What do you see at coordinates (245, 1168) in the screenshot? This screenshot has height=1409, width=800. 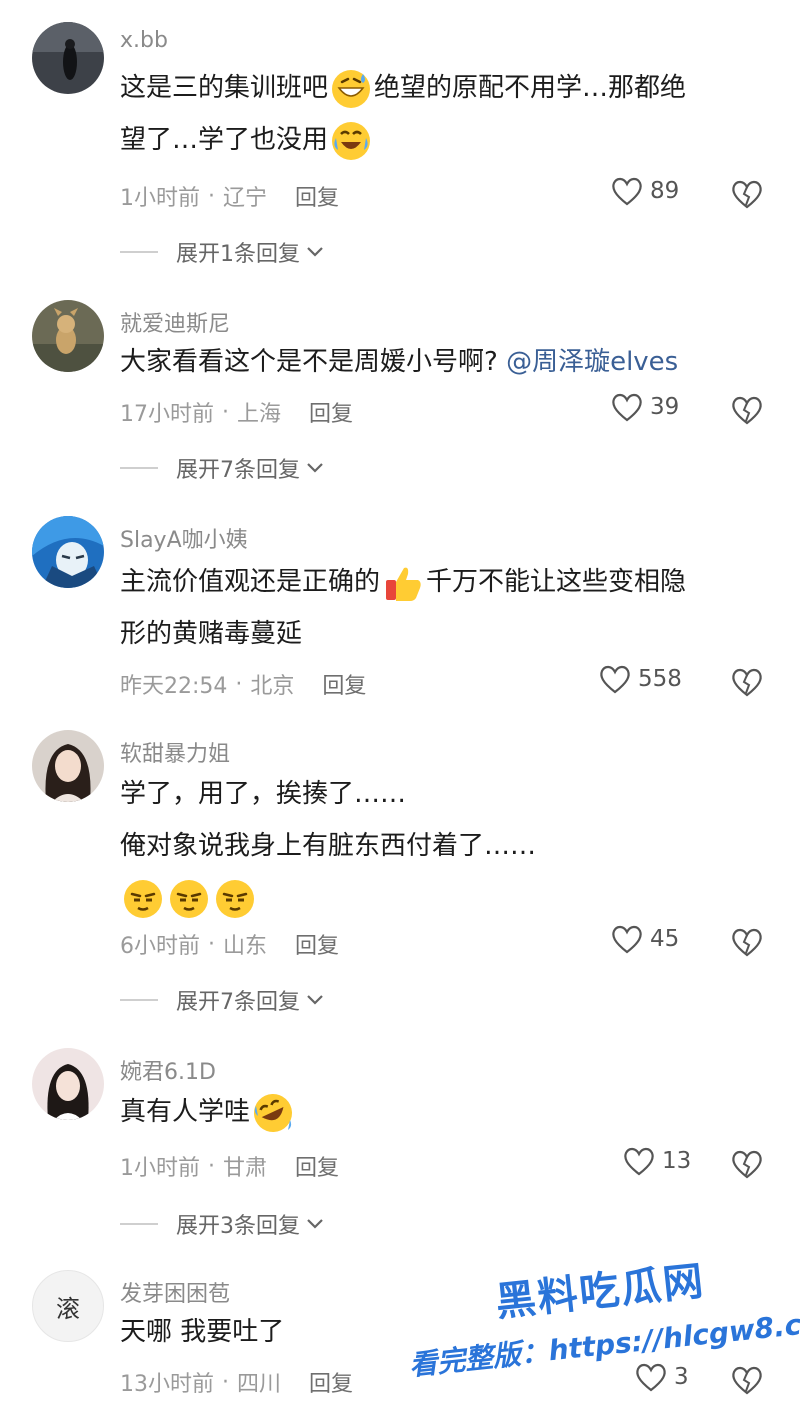 I see `comment-location: 甘肃` at bounding box center [245, 1168].